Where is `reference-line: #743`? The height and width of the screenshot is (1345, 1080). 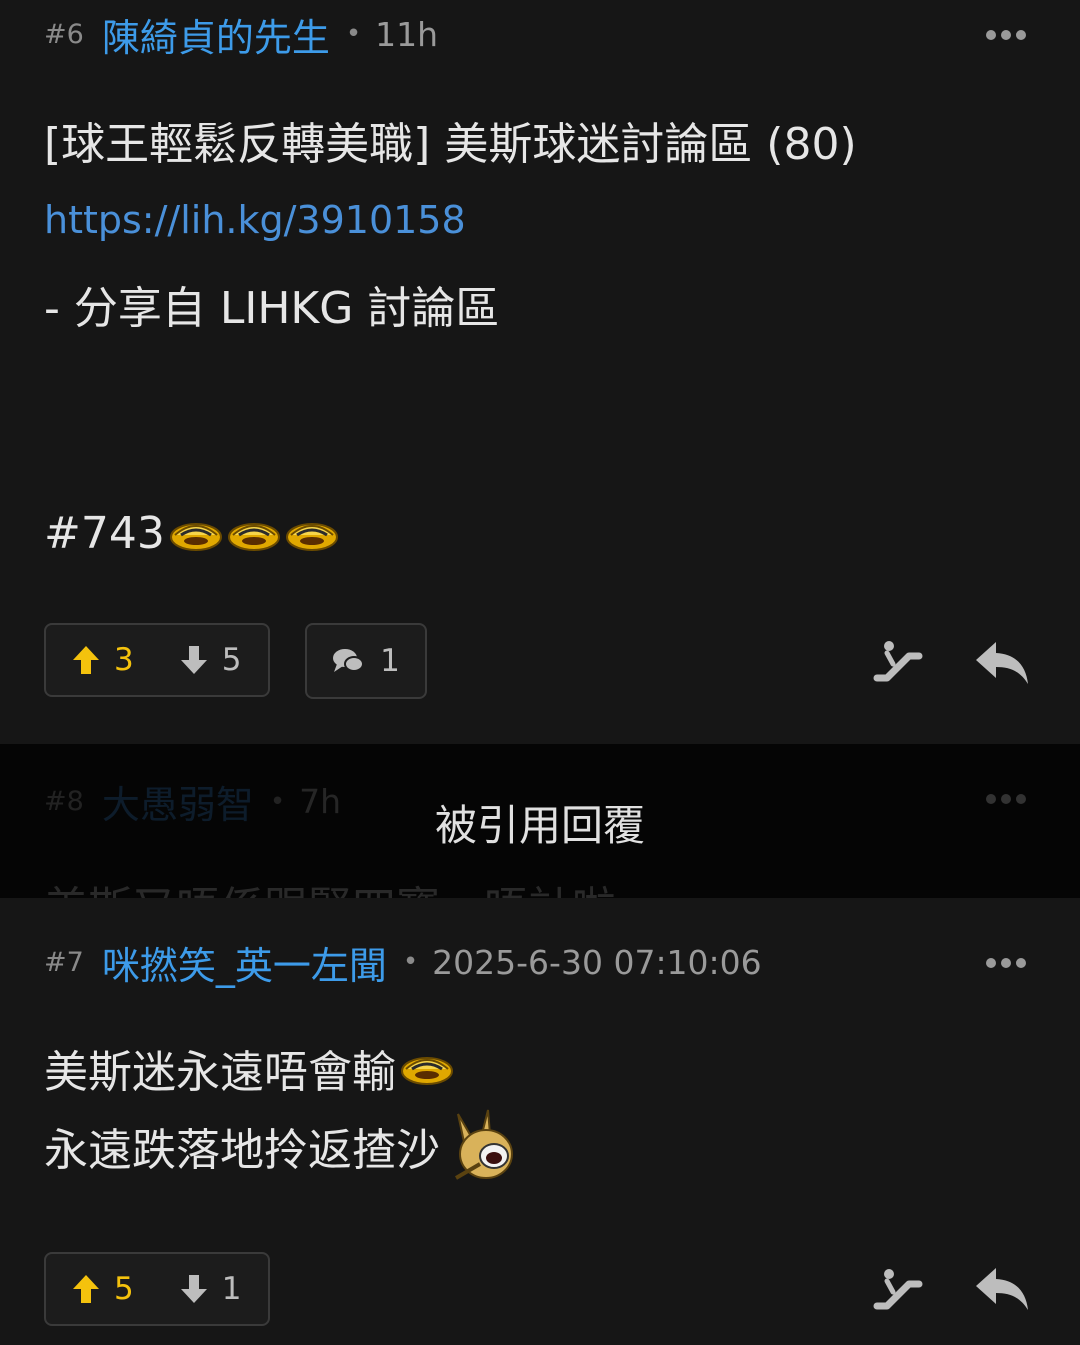 reference-line: #743 is located at coordinates (191, 533).